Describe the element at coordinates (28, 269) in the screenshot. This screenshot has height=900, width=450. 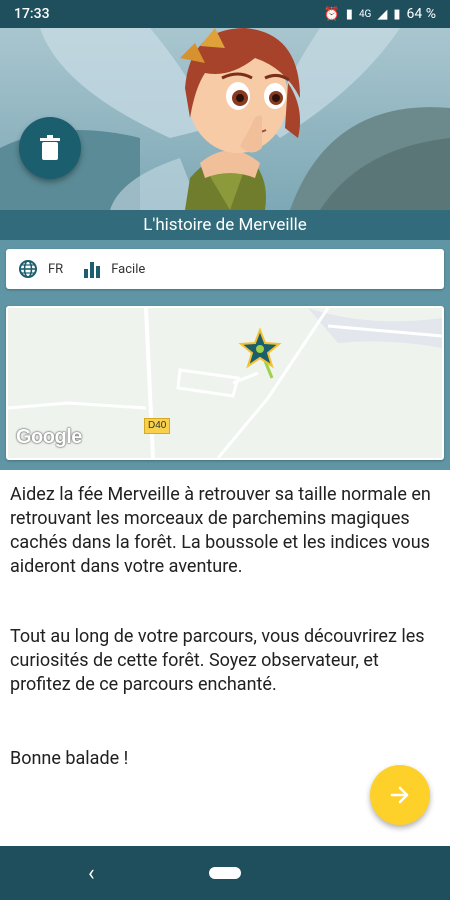
I see `globe-icon` at that location.